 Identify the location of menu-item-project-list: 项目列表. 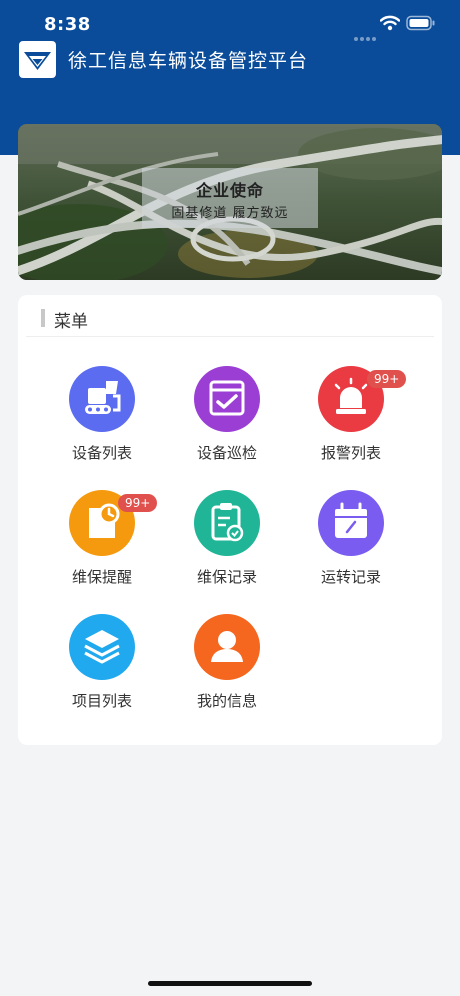
(102, 664).